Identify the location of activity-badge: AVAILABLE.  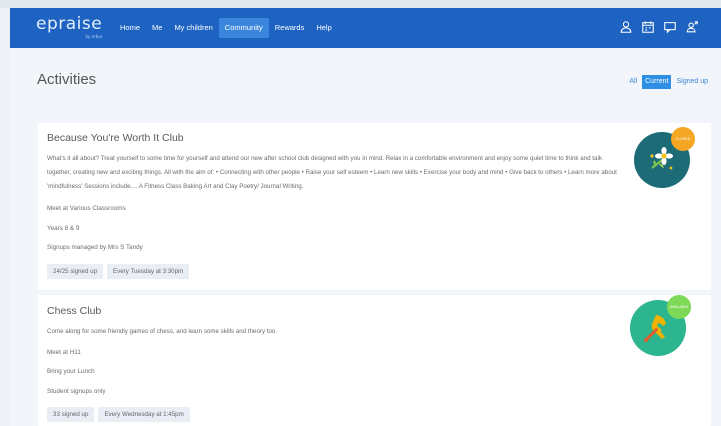
(662, 328).